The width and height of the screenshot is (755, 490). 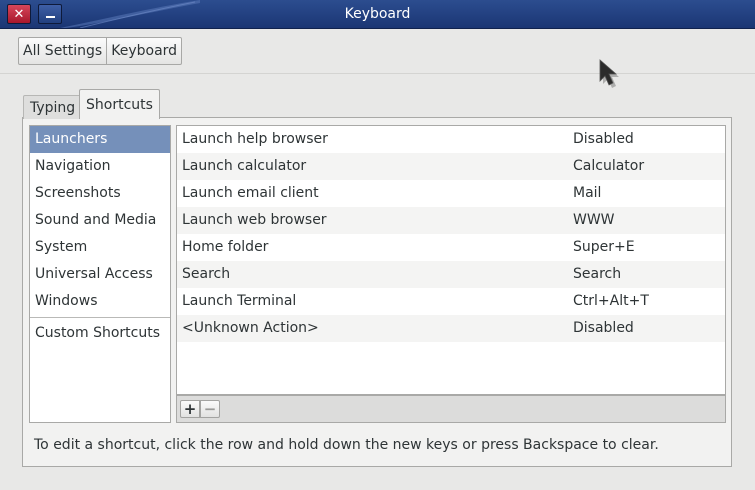 I want to click on shortcut-accelerator: WWW, so click(x=594, y=220).